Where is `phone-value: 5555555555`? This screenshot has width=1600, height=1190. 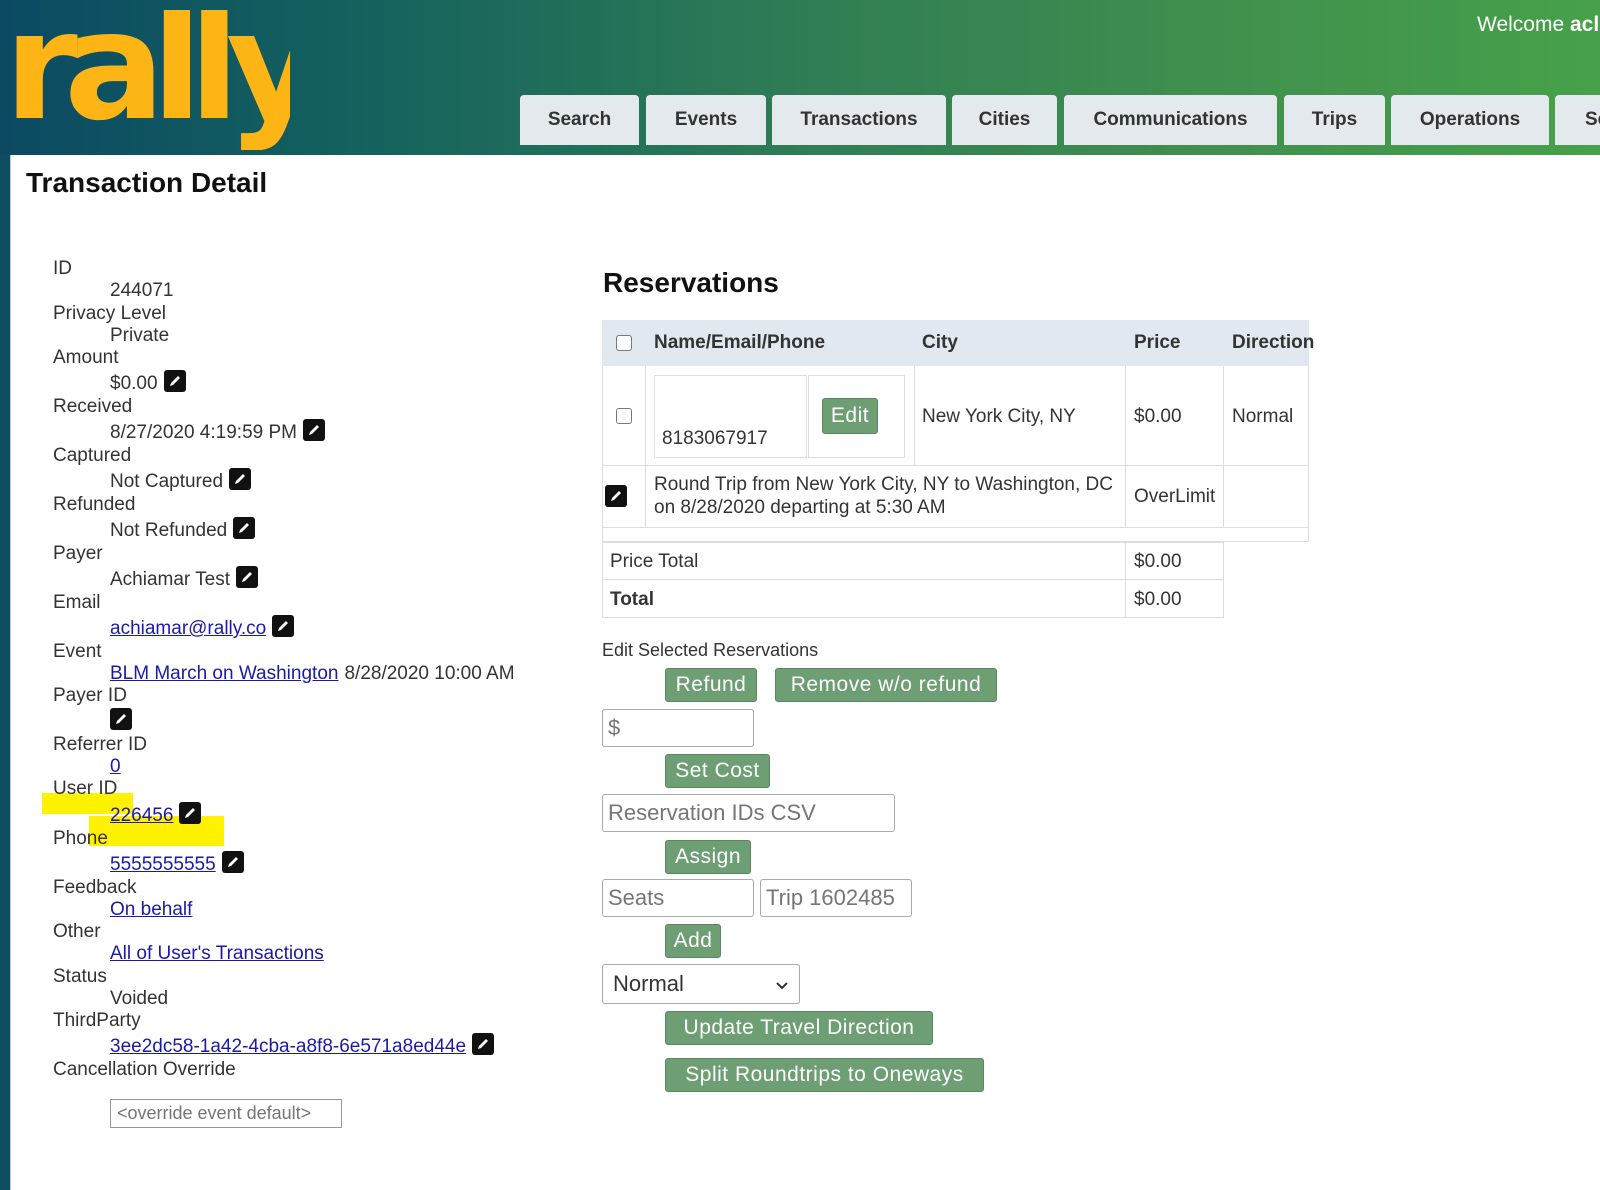
phone-value: 5555555555 is located at coordinates (177, 863).